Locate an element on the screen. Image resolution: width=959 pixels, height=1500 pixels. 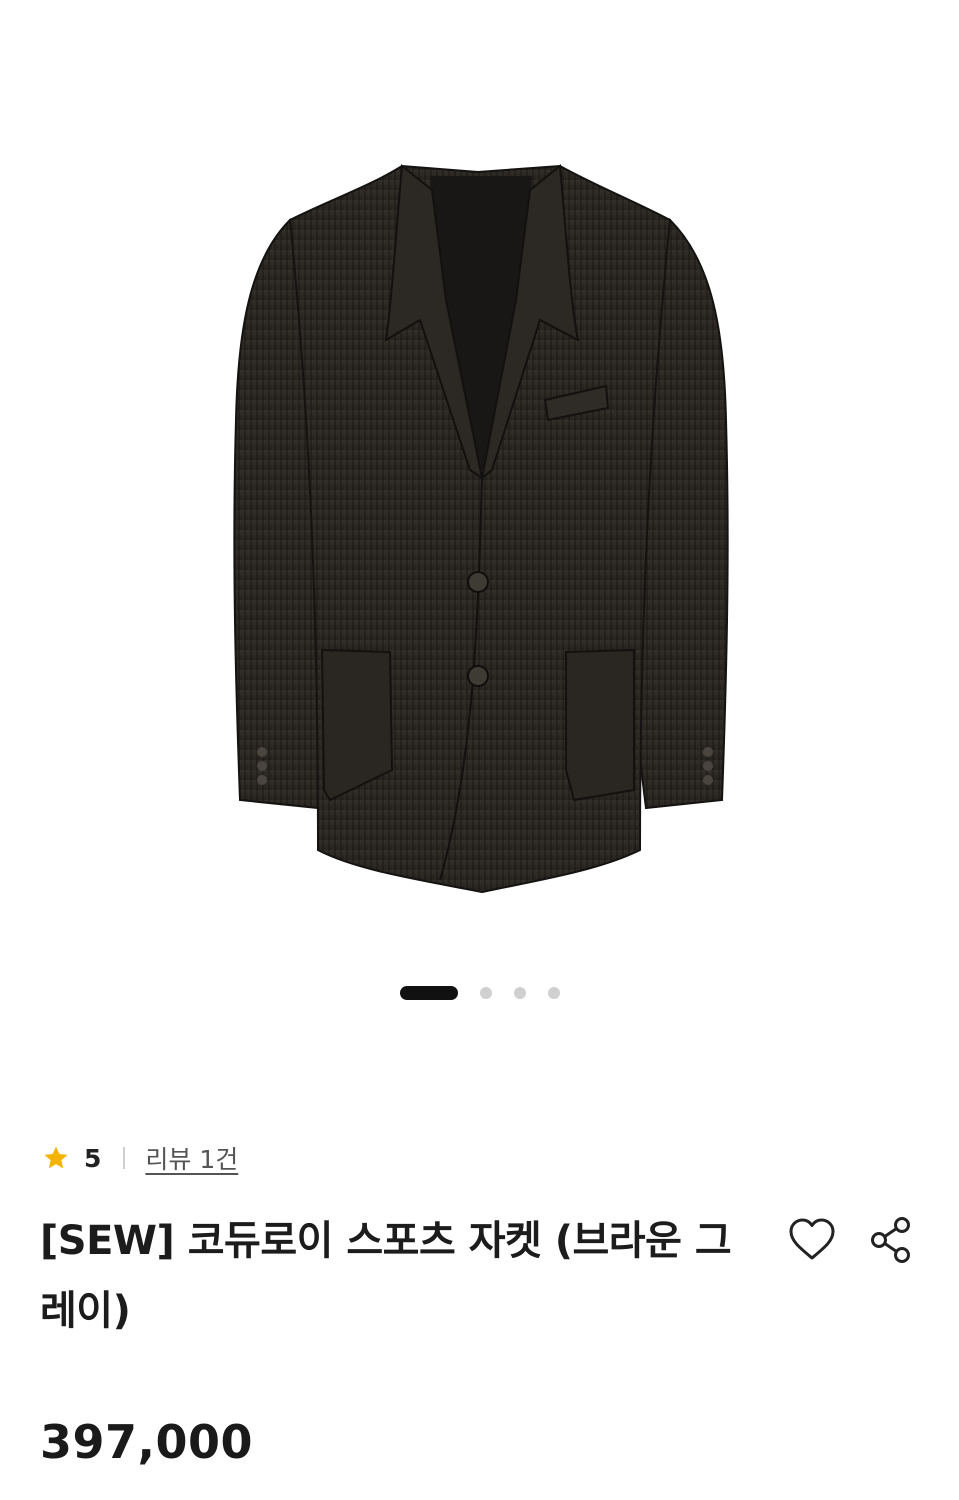
review-count-link: 리뷰 1건 is located at coordinates (191, 1158).